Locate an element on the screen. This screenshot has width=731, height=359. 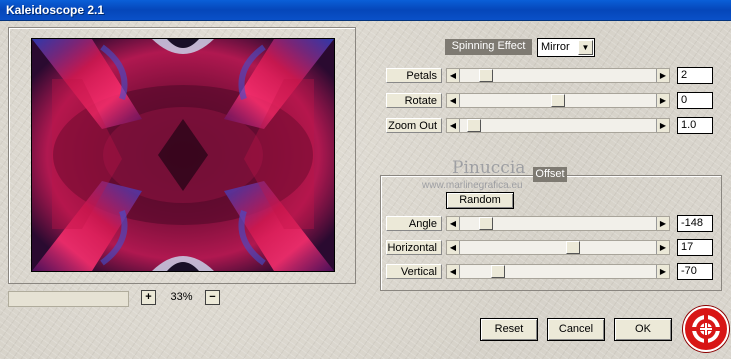
vertical-slider-thumb is located at coordinates (498, 271).